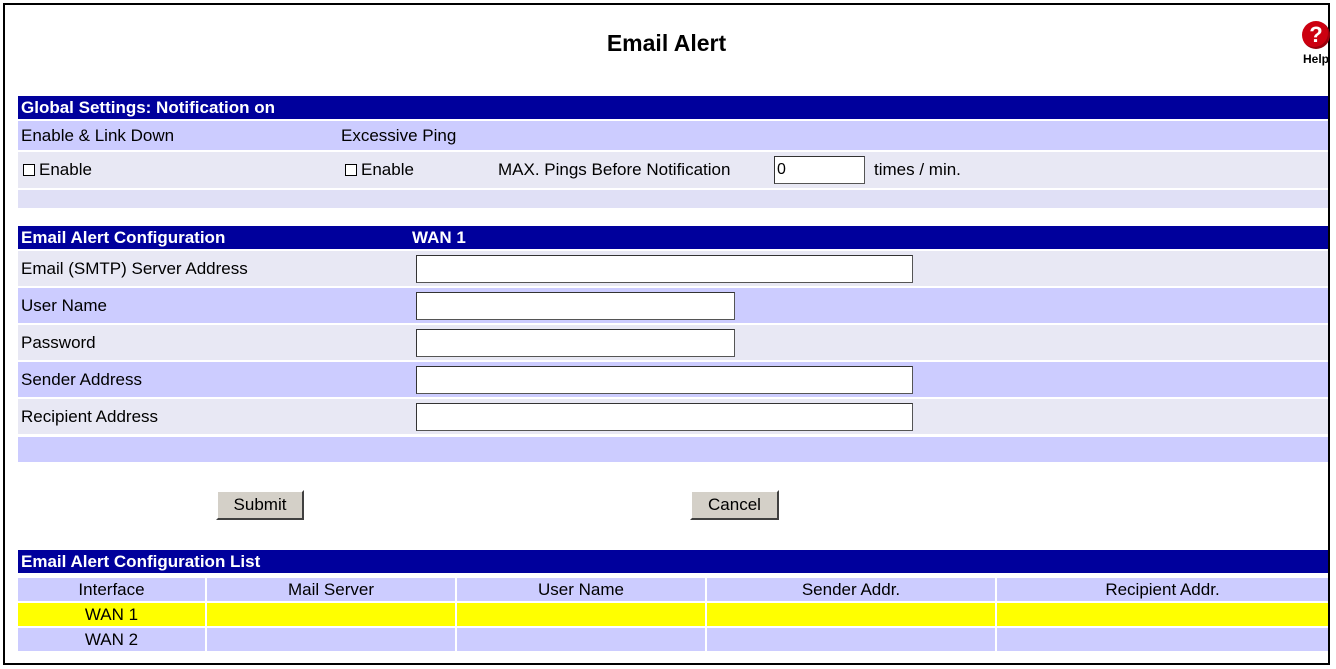 This screenshot has width=1336, height=669. I want to click on help-icon: ?, so click(1316, 35).